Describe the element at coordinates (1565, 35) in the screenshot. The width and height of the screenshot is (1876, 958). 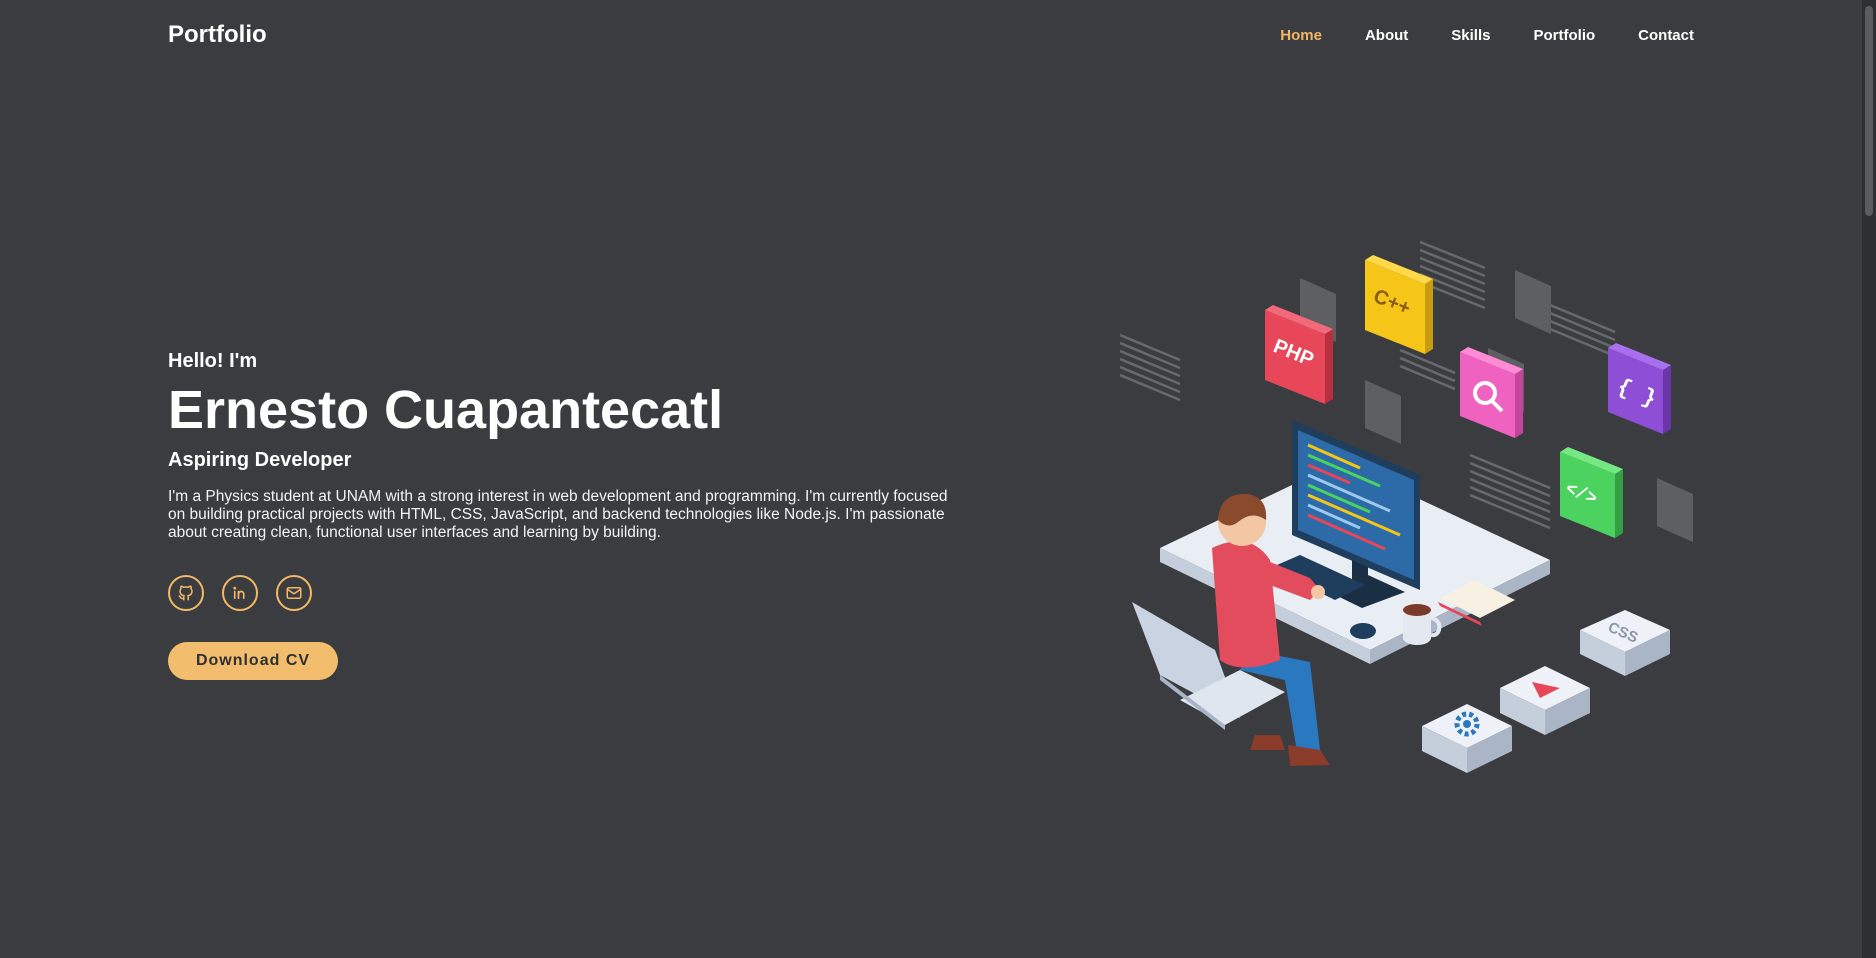
I see `nav-link-portfolio: Portfolio` at that location.